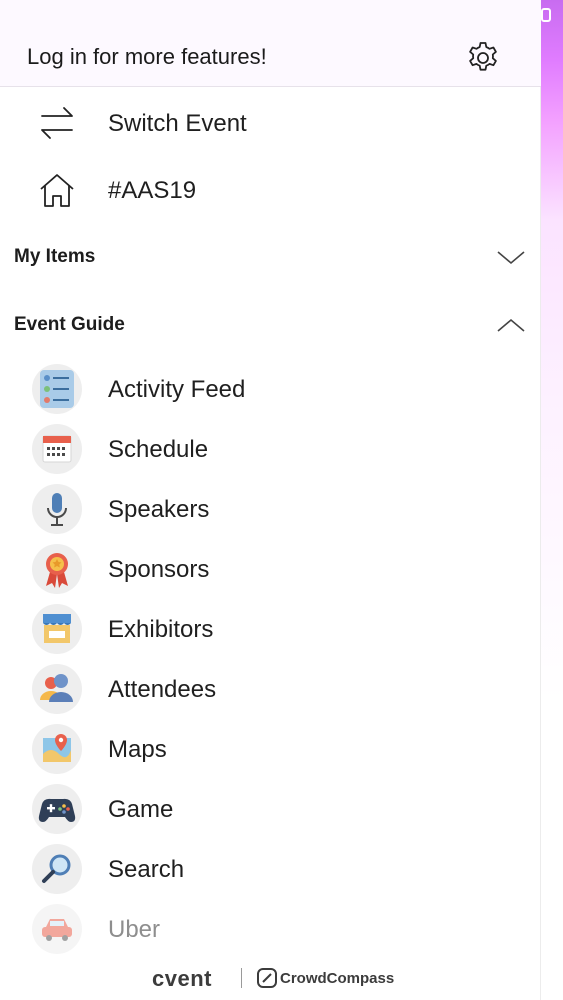  What do you see at coordinates (147, 57) in the screenshot?
I see `login-prompt: Log in for more features!` at bounding box center [147, 57].